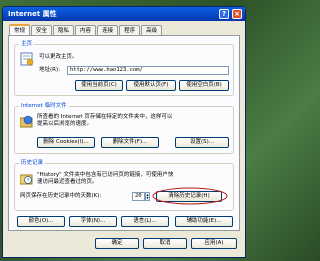 The width and height of the screenshot is (320, 261). I want to click on ie-globe-icon, so click(26, 121).